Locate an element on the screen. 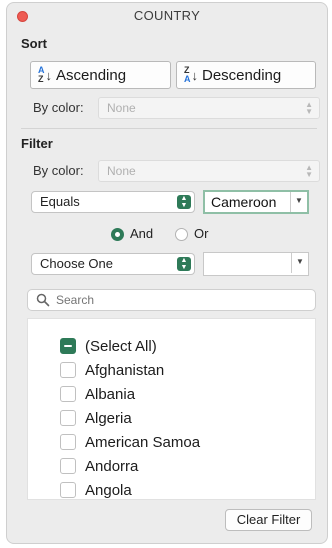 This screenshot has height=548, width=332. sort-ascending-label: Ascending is located at coordinates (91, 75).